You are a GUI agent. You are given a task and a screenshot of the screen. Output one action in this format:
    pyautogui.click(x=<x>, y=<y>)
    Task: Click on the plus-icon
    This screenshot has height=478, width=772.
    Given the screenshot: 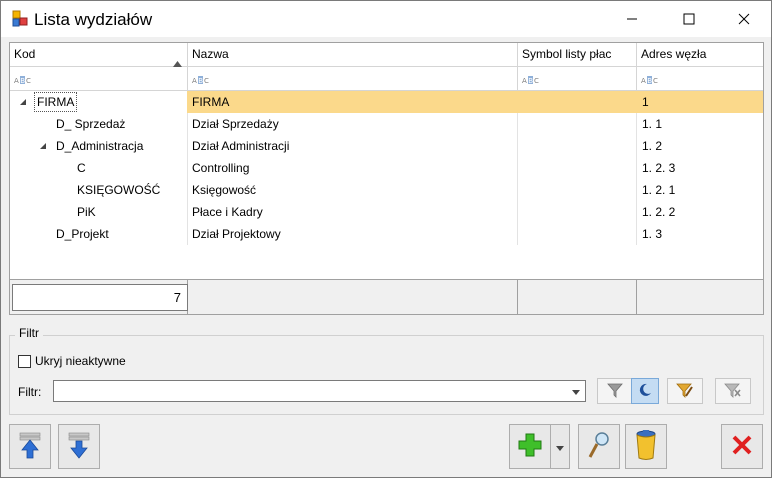 What is the action you would take?
    pyautogui.click(x=530, y=446)
    